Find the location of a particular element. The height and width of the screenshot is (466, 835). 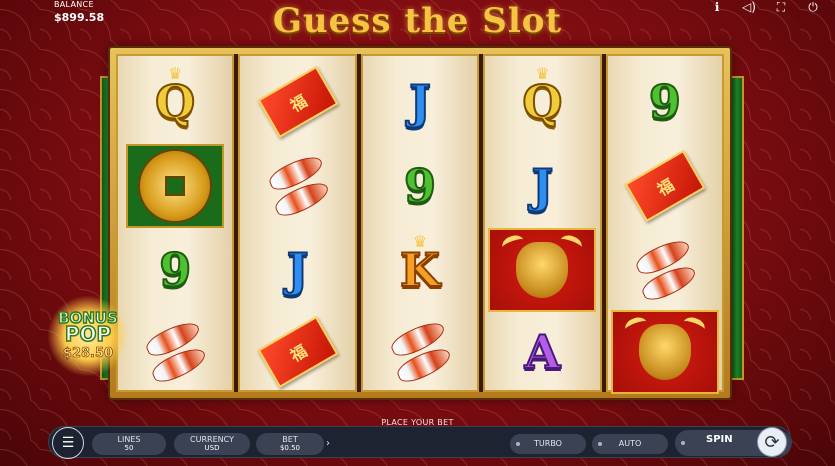

top-icons: ℹ ◁) ⛶ ⏻ is located at coordinates (765, 7).